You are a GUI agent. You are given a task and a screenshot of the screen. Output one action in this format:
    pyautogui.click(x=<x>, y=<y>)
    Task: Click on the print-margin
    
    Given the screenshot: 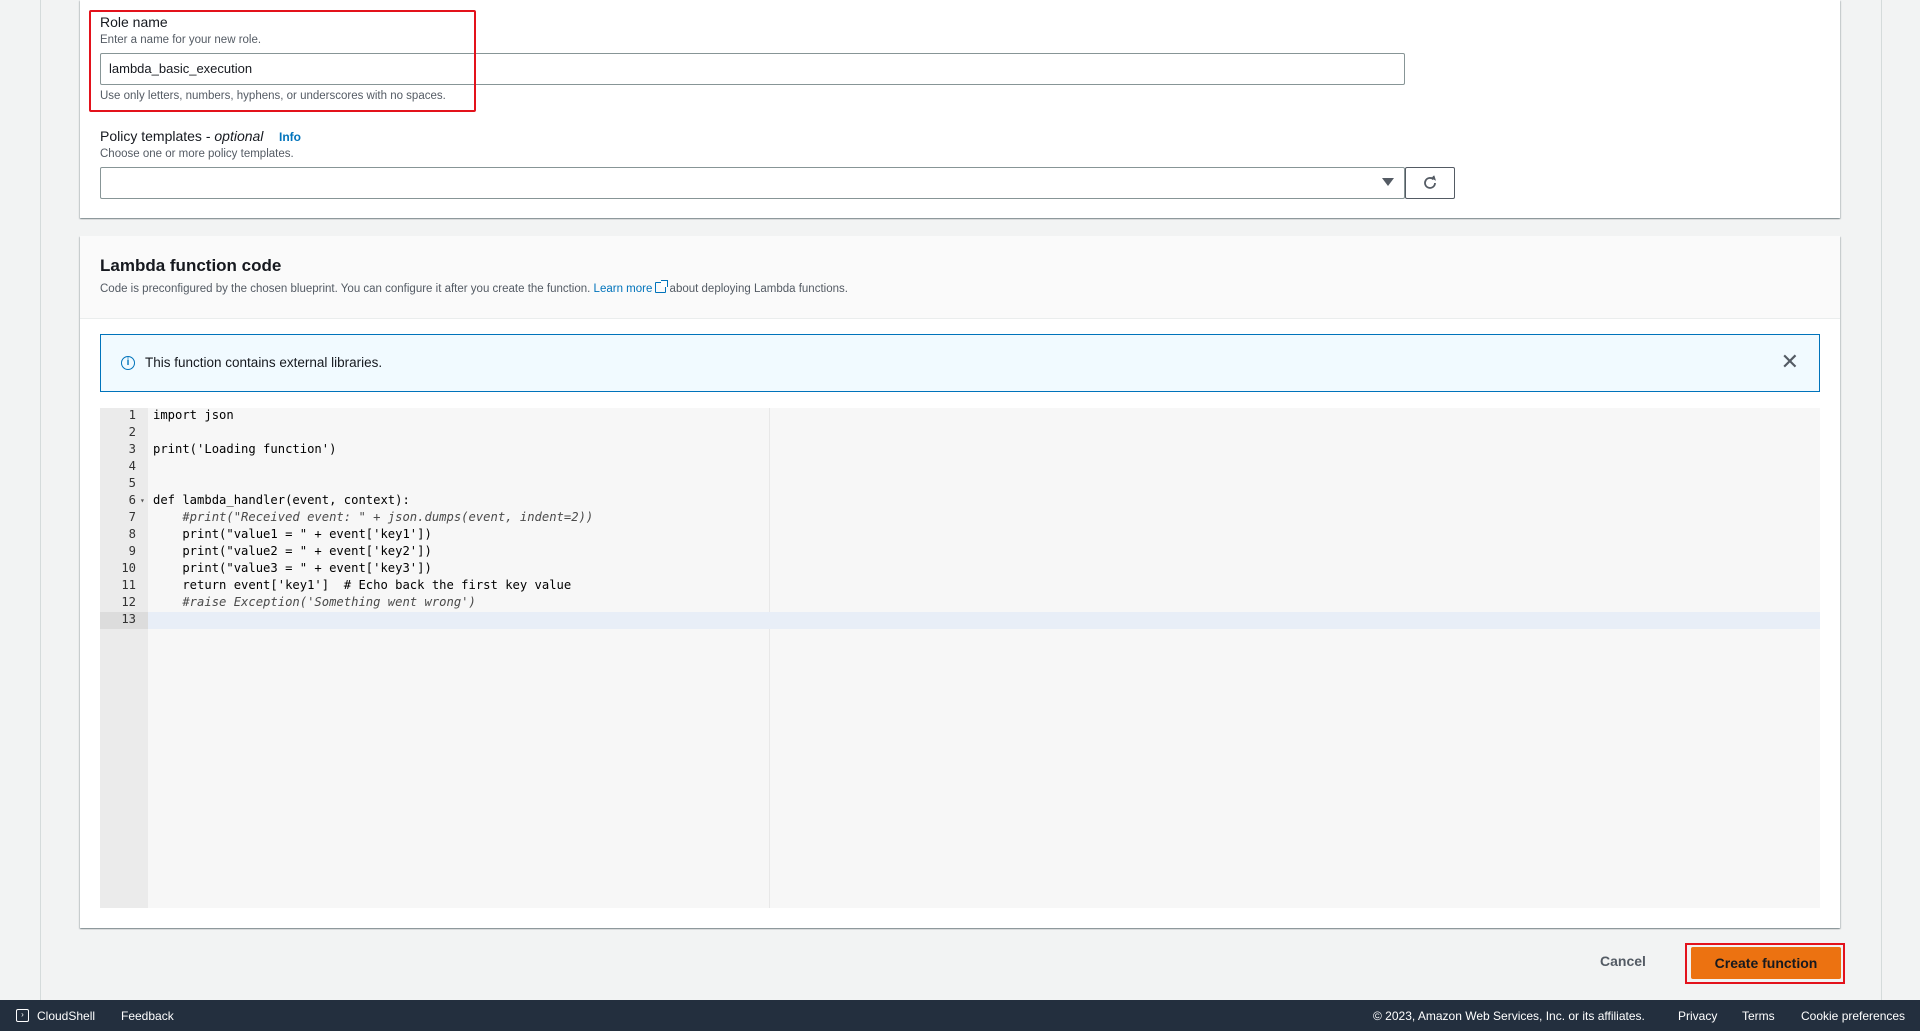 What is the action you would take?
    pyautogui.click(x=769, y=658)
    